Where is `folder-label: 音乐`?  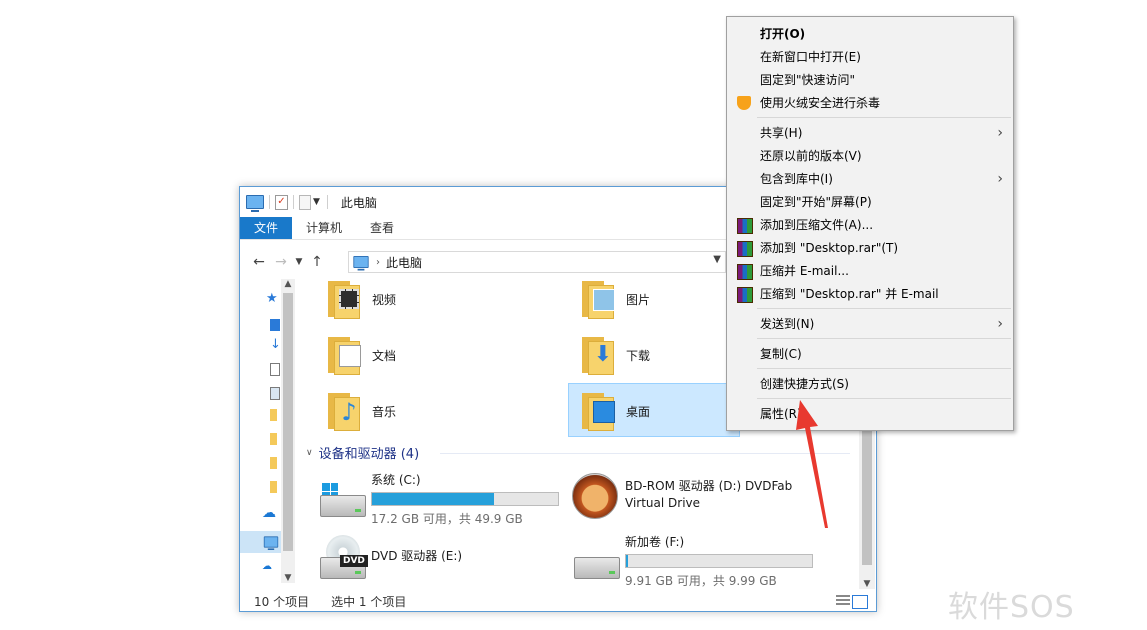 folder-label: 音乐 is located at coordinates (384, 411).